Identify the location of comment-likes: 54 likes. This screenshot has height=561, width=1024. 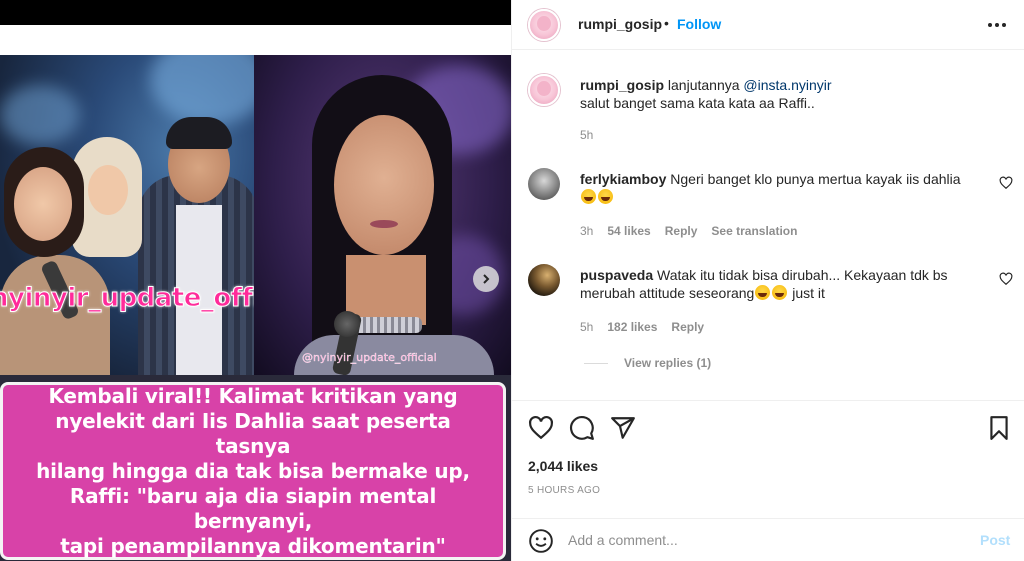
(628, 231).